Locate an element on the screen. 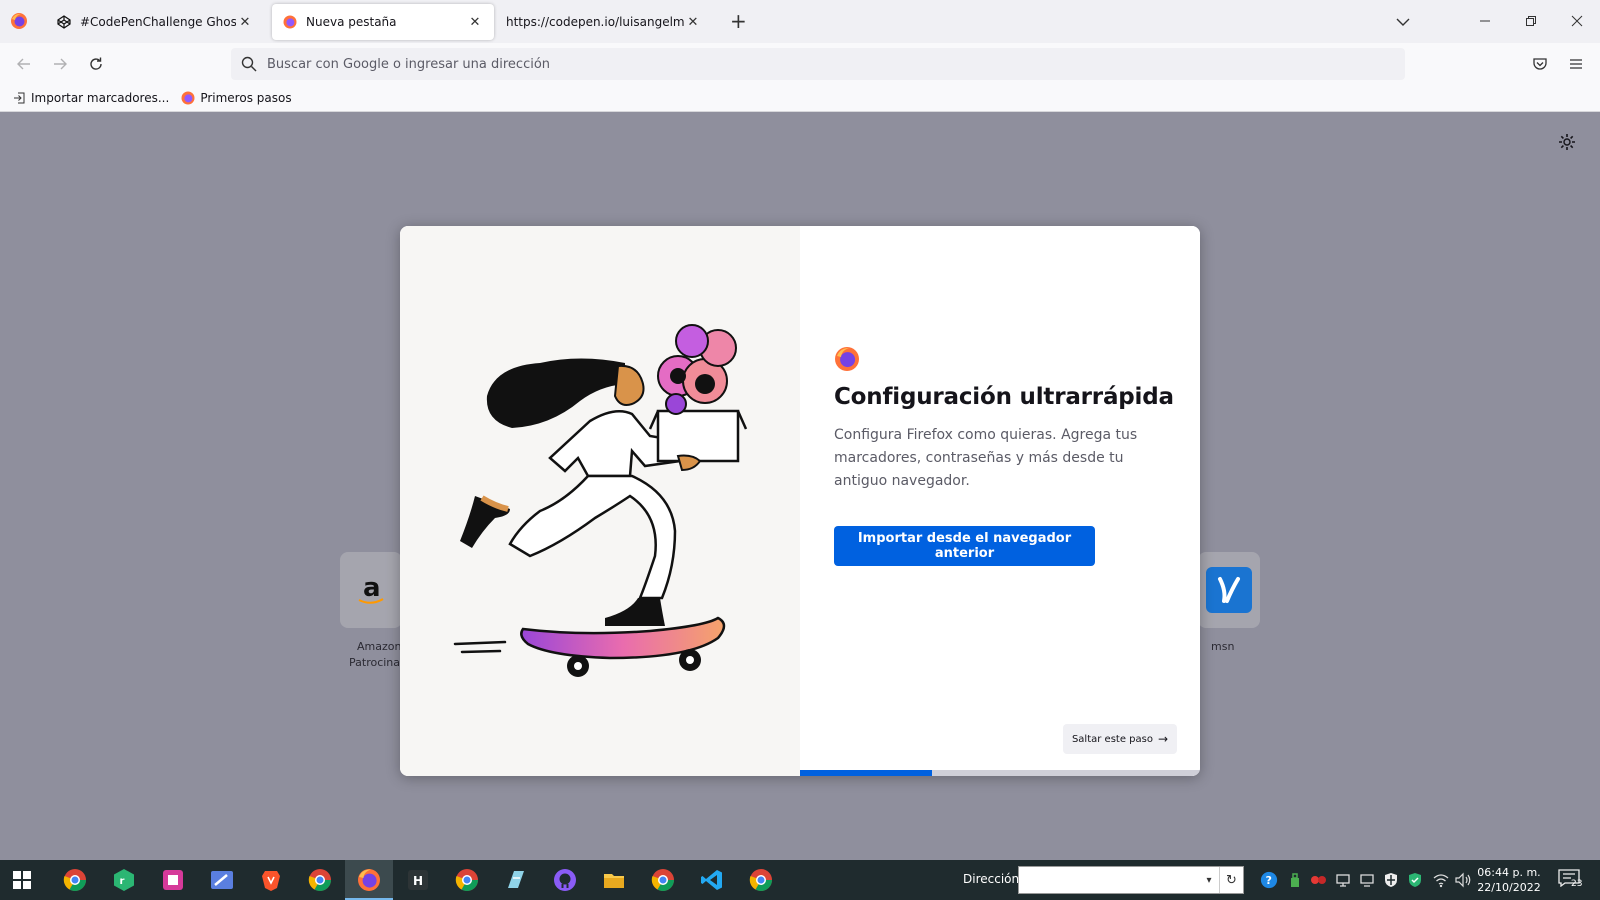 This screenshot has width=1600, height=900. pocket-icon is located at coordinates (1540, 64).